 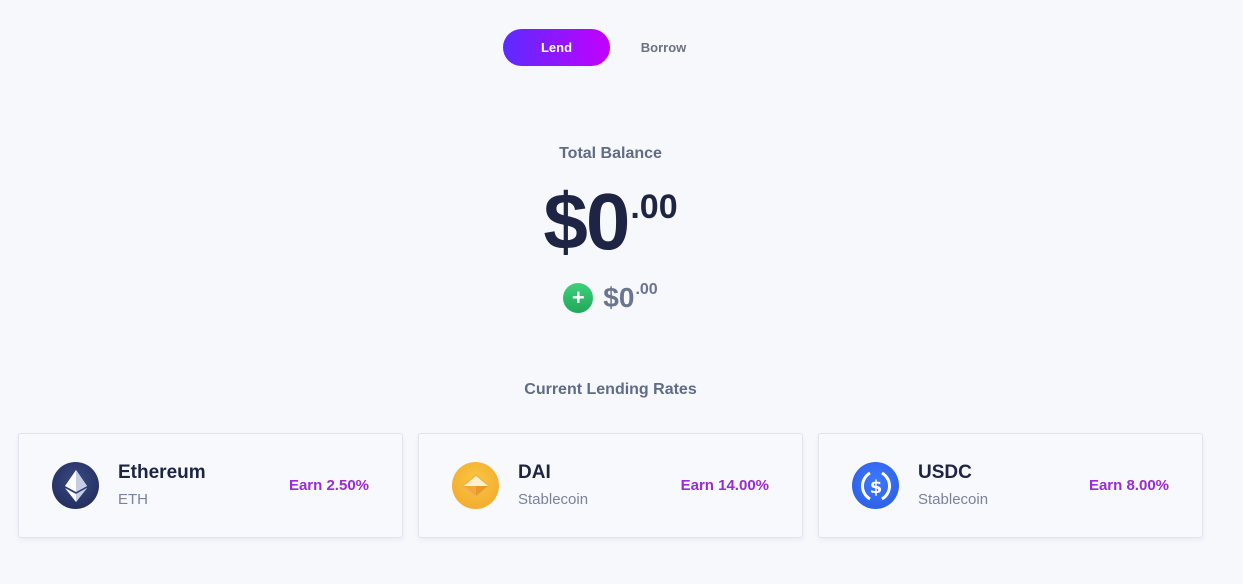 I want to click on rate-card-ethereum: Ethereum ETH Earn 2.50%, so click(x=210, y=485).